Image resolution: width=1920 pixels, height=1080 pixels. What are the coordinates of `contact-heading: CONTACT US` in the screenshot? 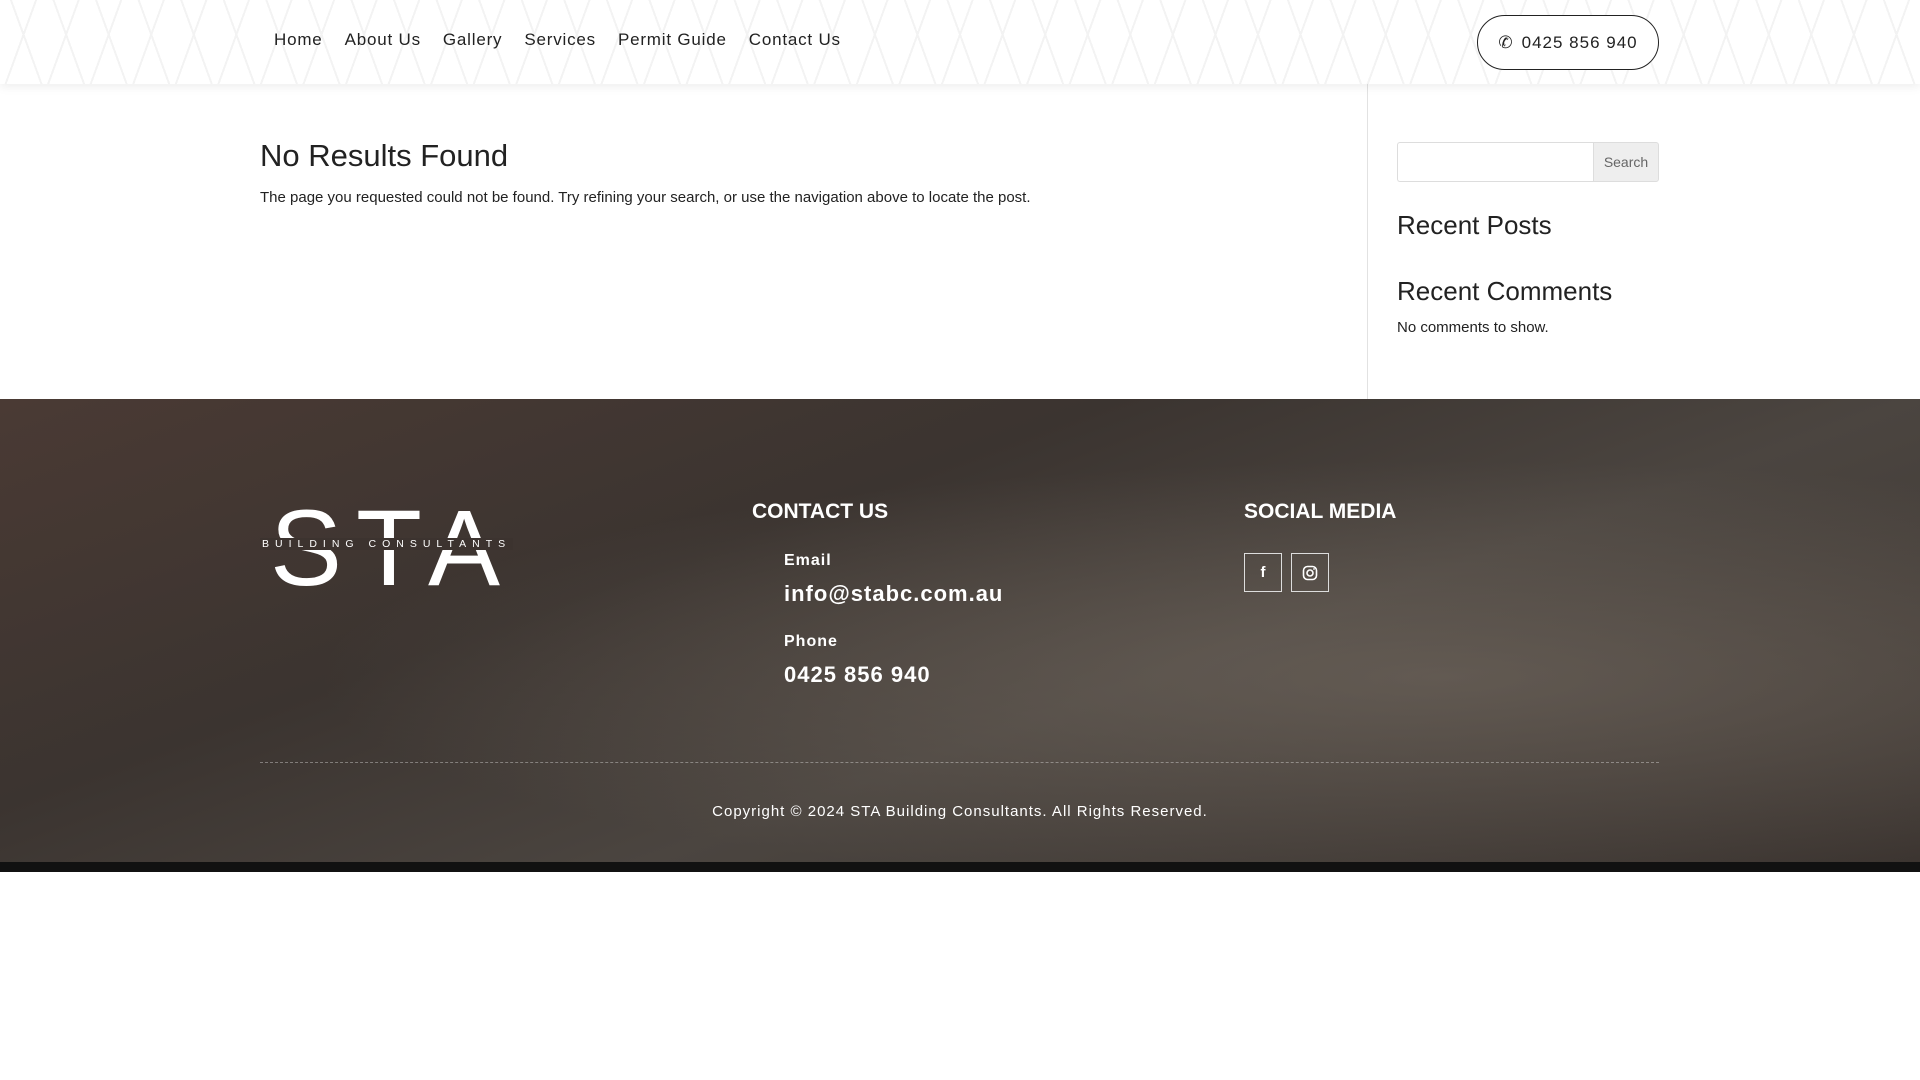 It's located at (820, 511).